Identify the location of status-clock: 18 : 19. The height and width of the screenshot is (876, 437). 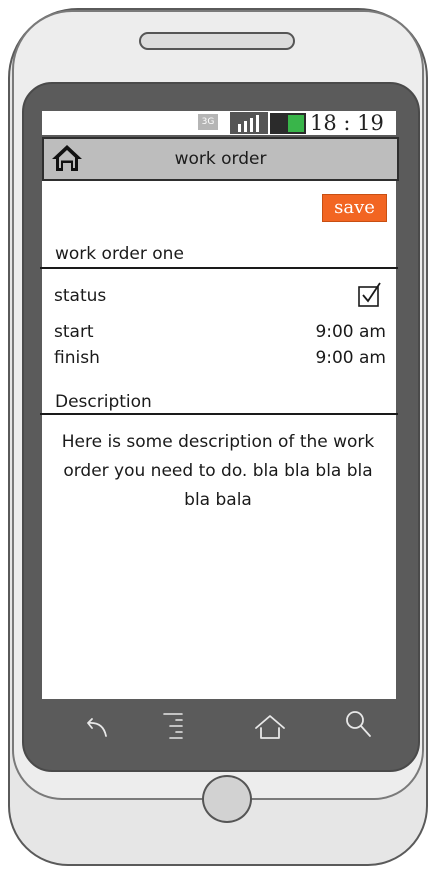
(347, 123).